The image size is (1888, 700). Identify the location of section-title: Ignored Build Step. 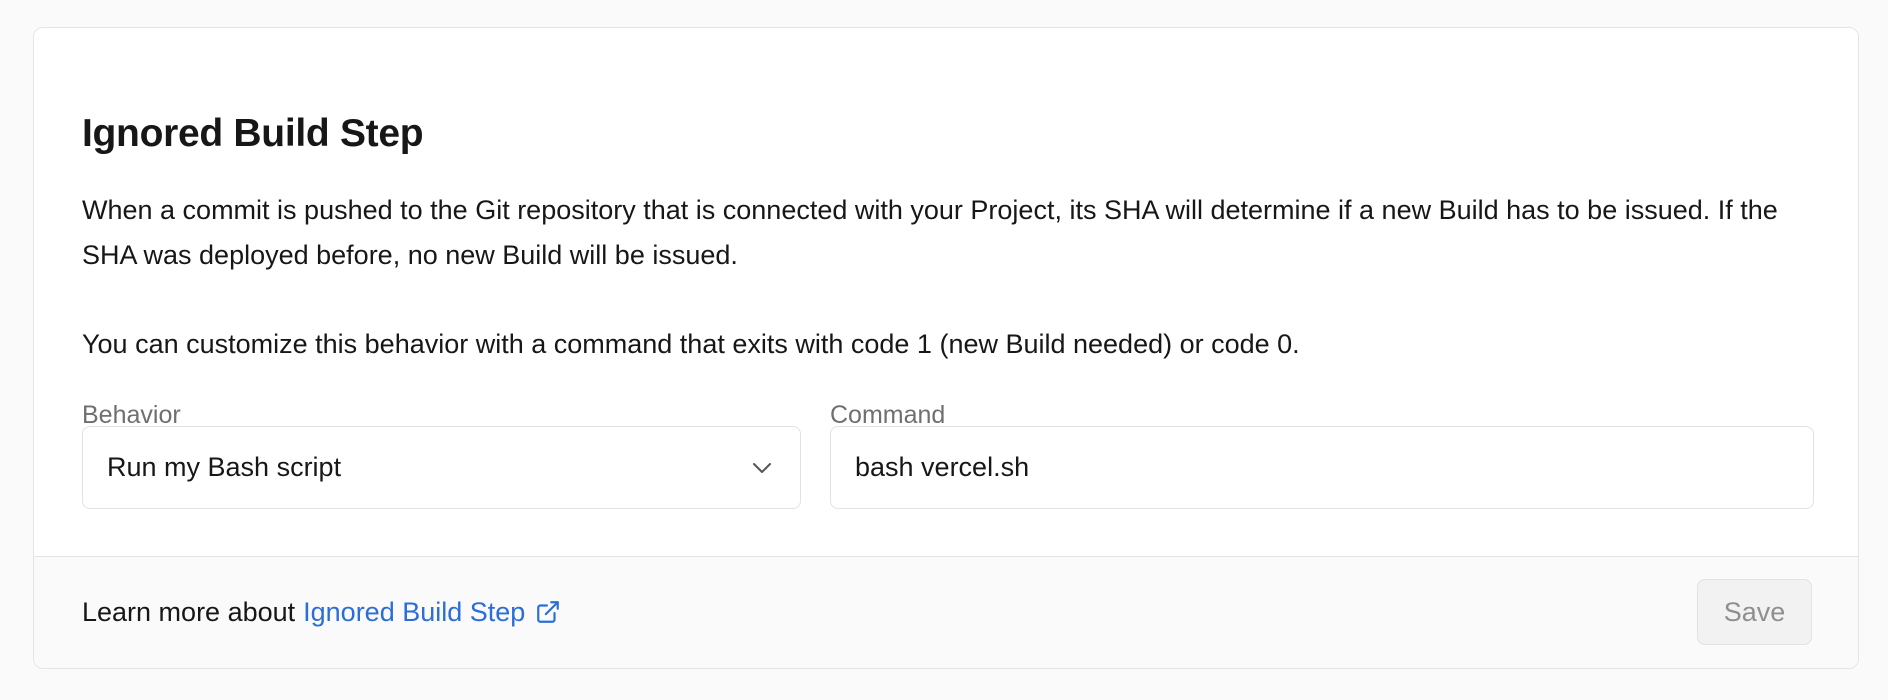
(253, 133).